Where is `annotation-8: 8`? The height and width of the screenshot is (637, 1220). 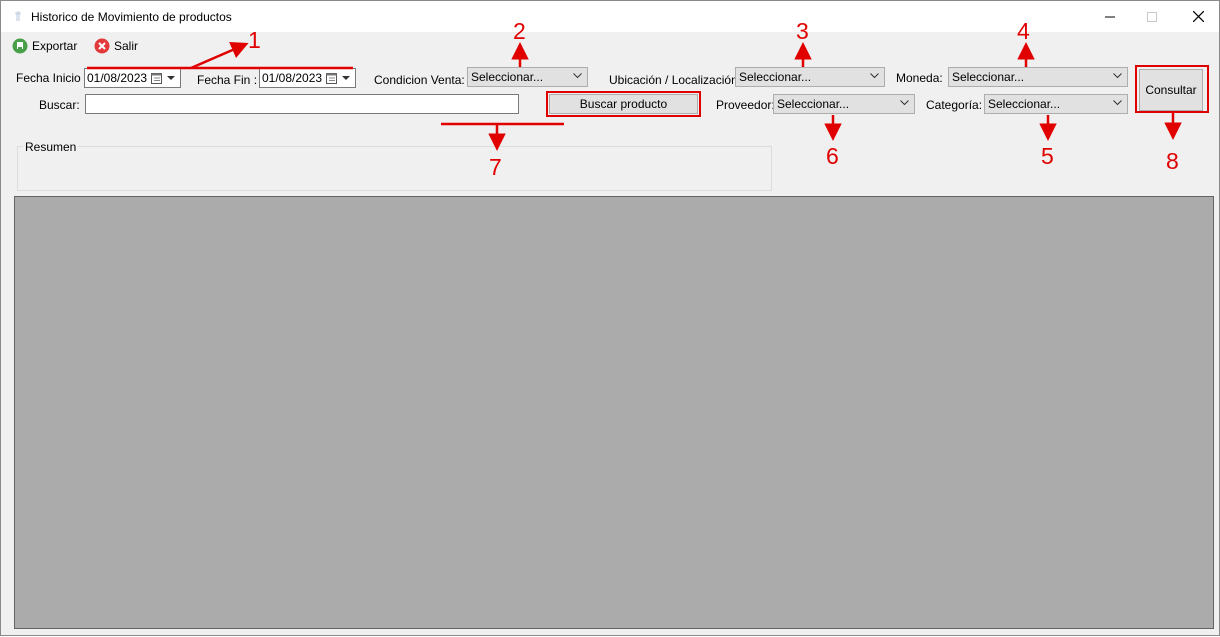
annotation-8: 8 is located at coordinates (1172, 161).